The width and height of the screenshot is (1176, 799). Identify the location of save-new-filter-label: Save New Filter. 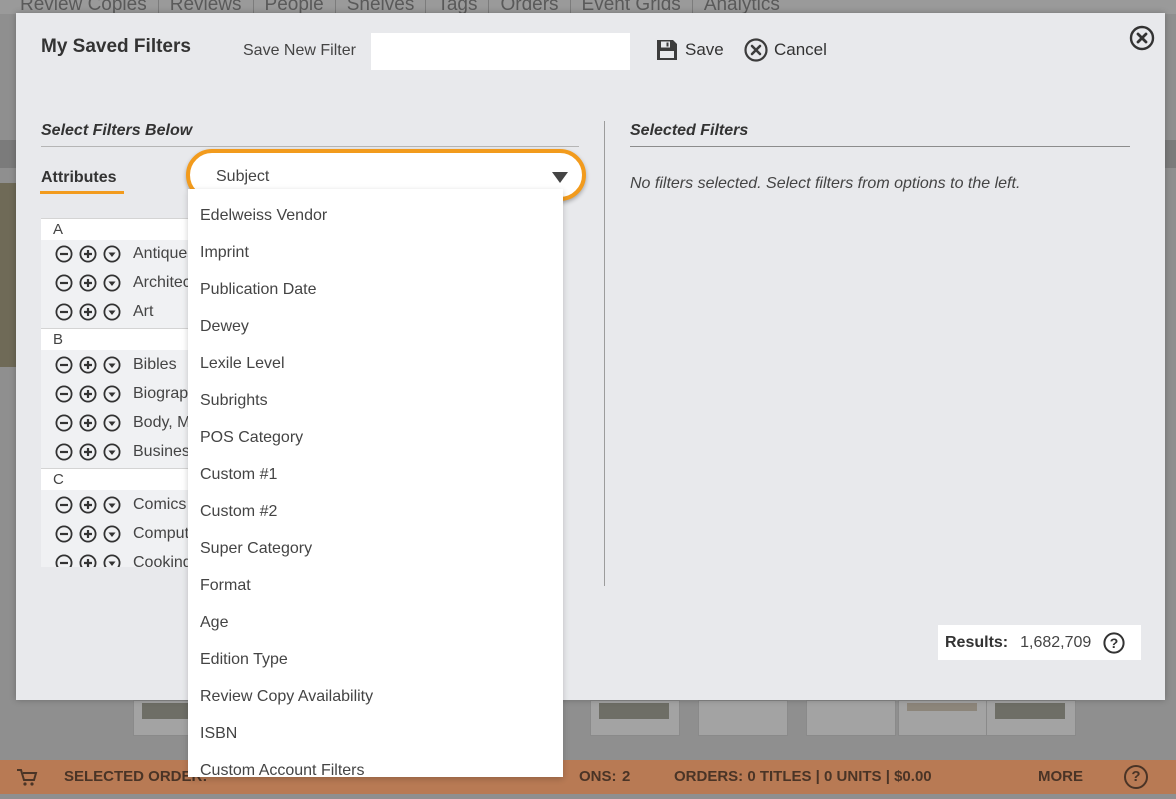
(299, 50).